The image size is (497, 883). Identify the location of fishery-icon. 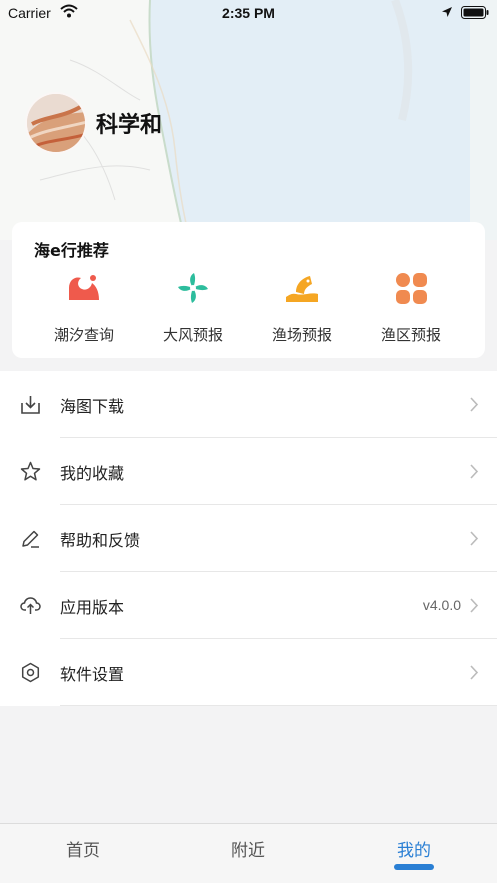
(302, 289).